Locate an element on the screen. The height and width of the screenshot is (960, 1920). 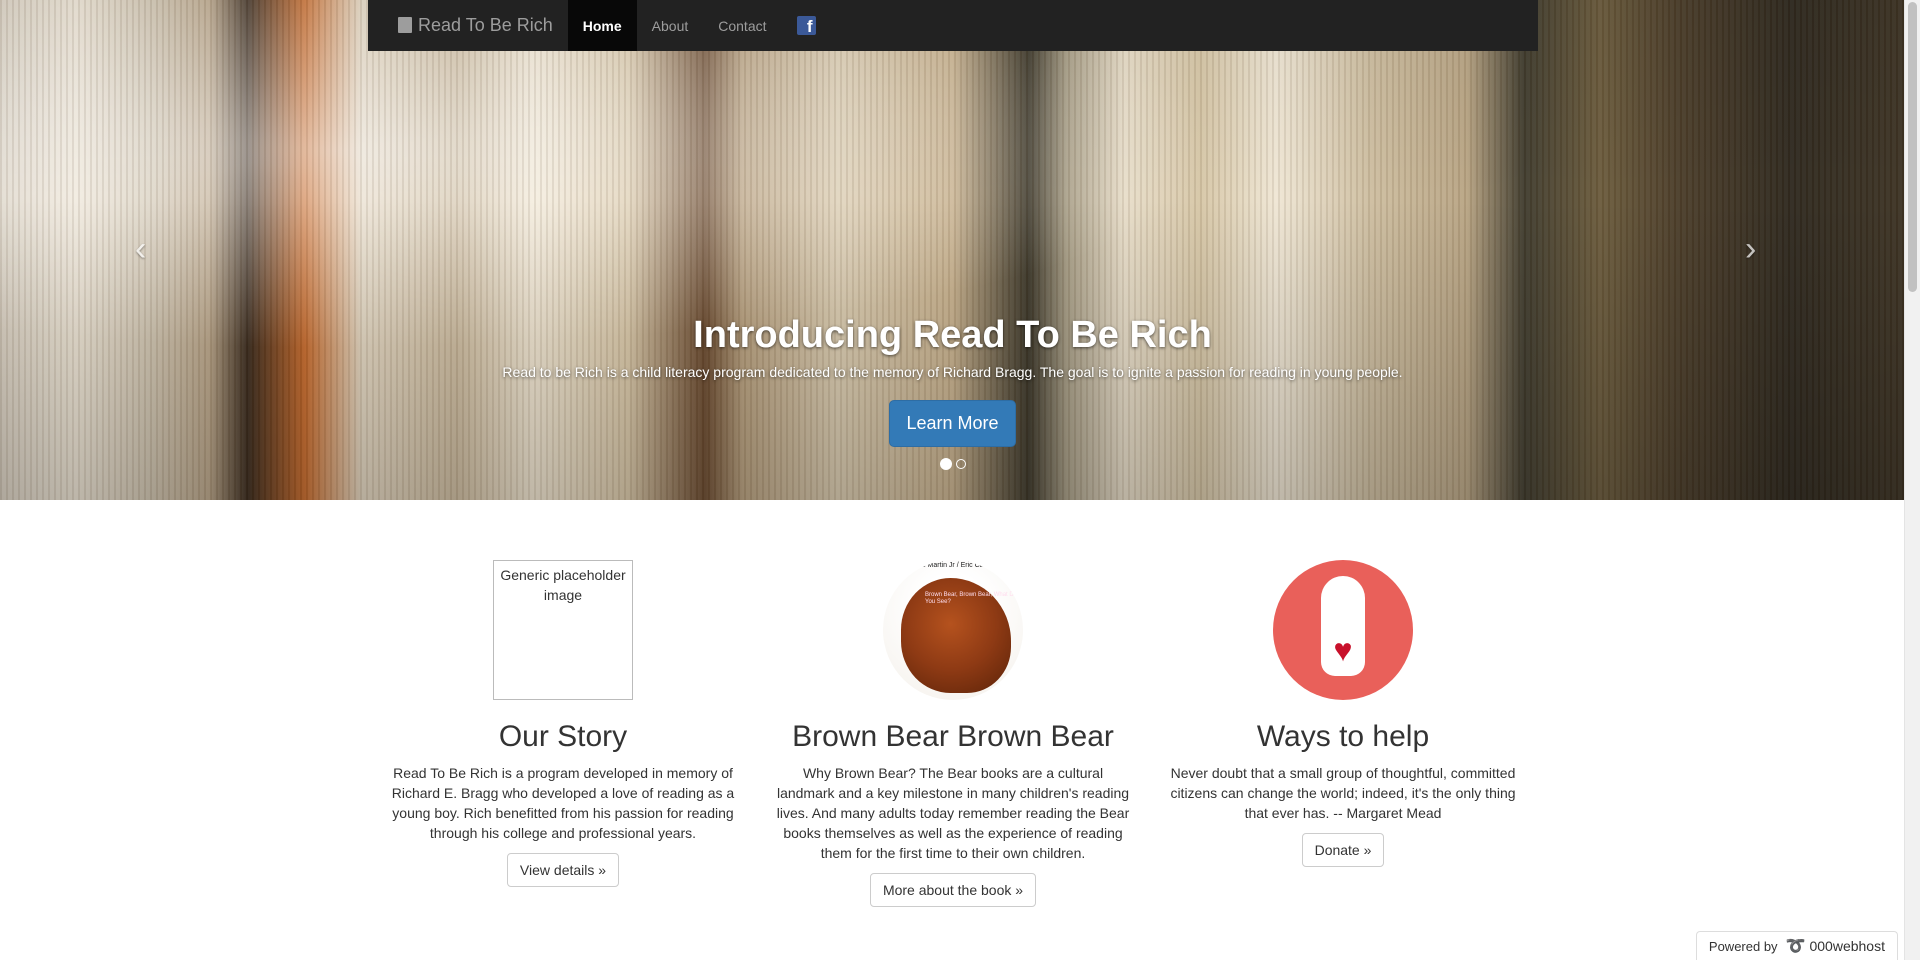
heart-icon: ♥ is located at coordinates (1343, 650).